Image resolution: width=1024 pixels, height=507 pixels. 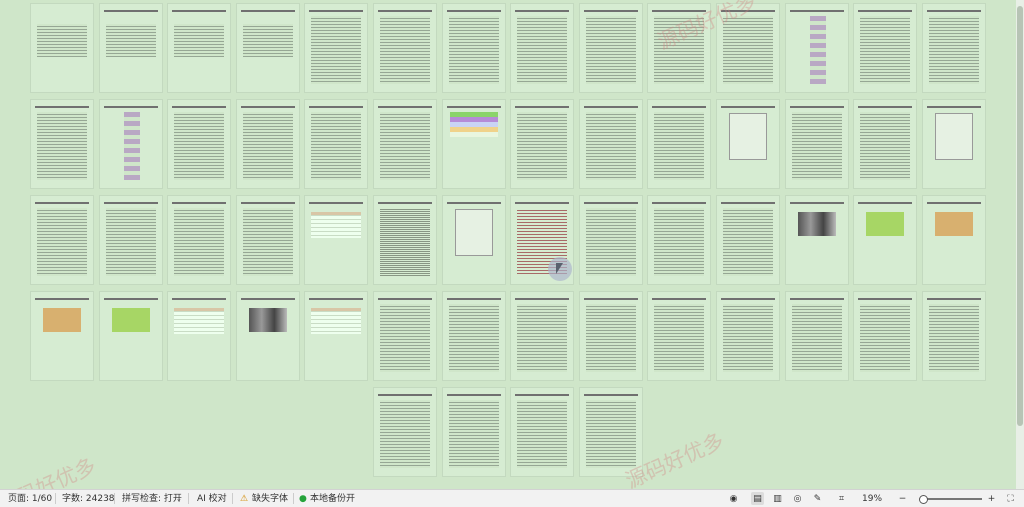 What do you see at coordinates (332, 499) in the screenshot?
I see `local-backup-status: 本地备份开` at bounding box center [332, 499].